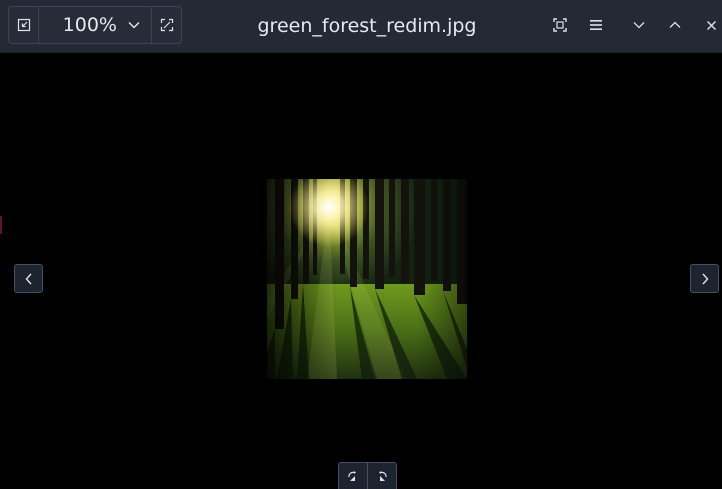  I want to click on fit-window-button, so click(24, 25).